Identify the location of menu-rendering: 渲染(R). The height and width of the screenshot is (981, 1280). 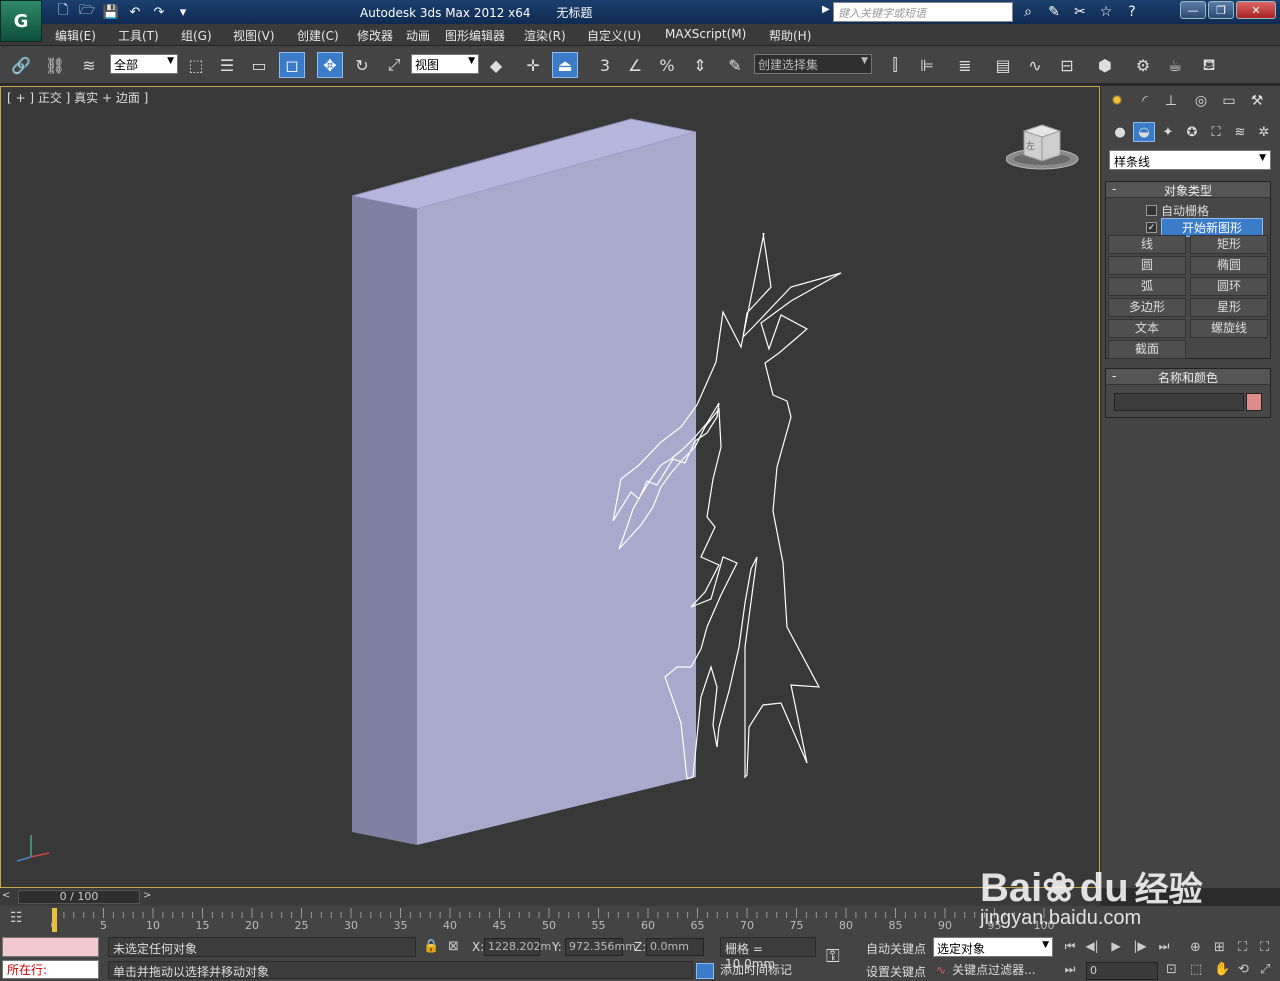
(545, 35).